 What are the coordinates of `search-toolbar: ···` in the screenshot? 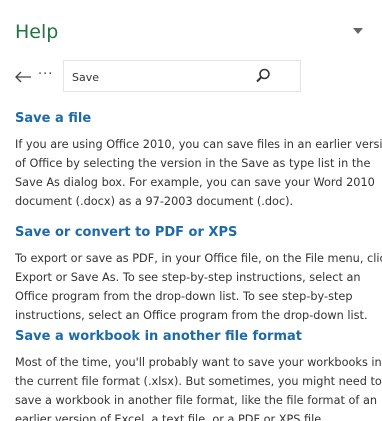 It's located at (191, 78).